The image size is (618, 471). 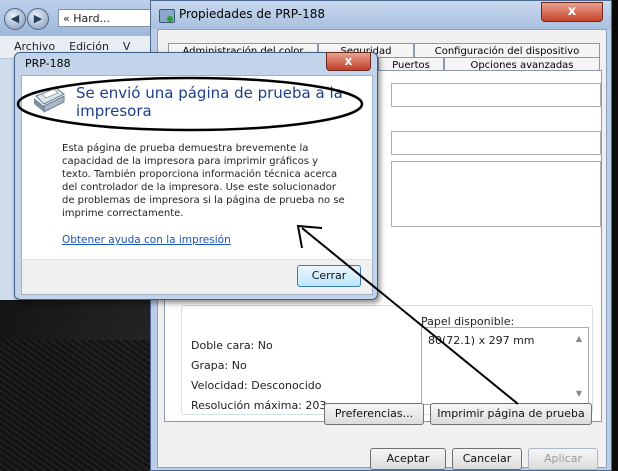 I want to click on annotation-arrow-line, so click(x=410, y=316).